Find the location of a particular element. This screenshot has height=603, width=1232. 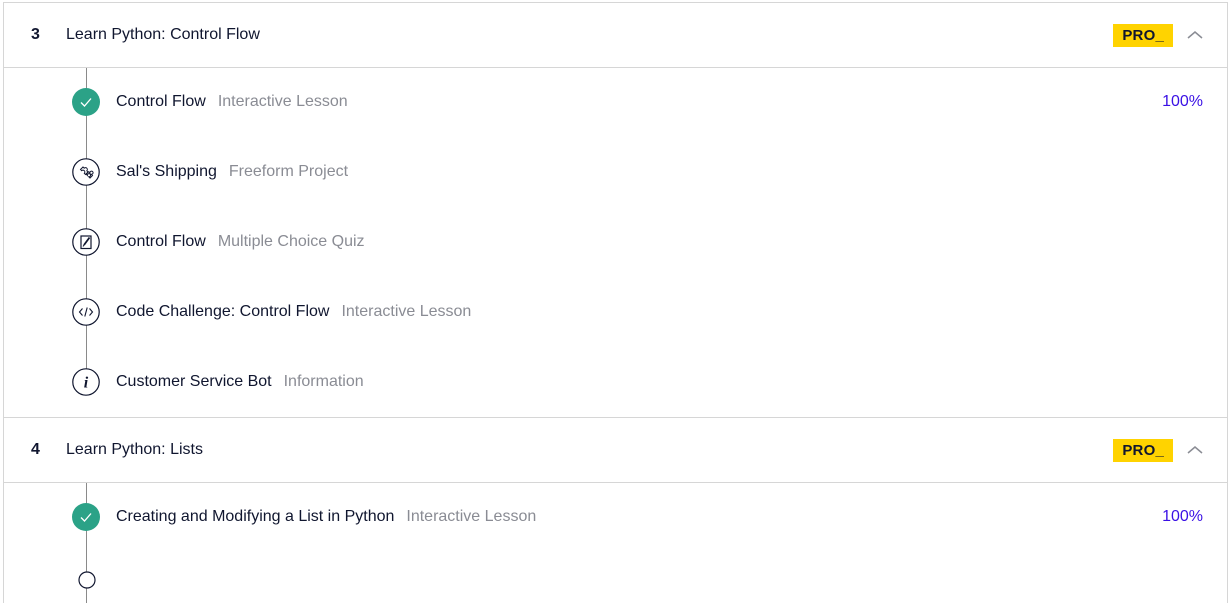

module-number: 3 is located at coordinates (35, 34).